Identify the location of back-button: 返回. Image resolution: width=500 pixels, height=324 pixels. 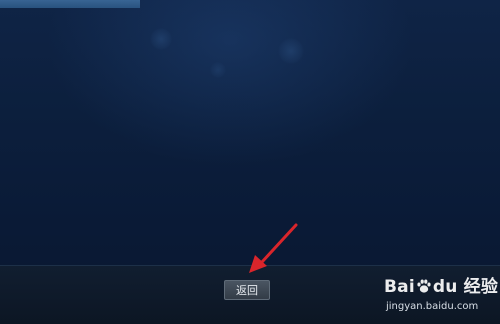
(247, 290).